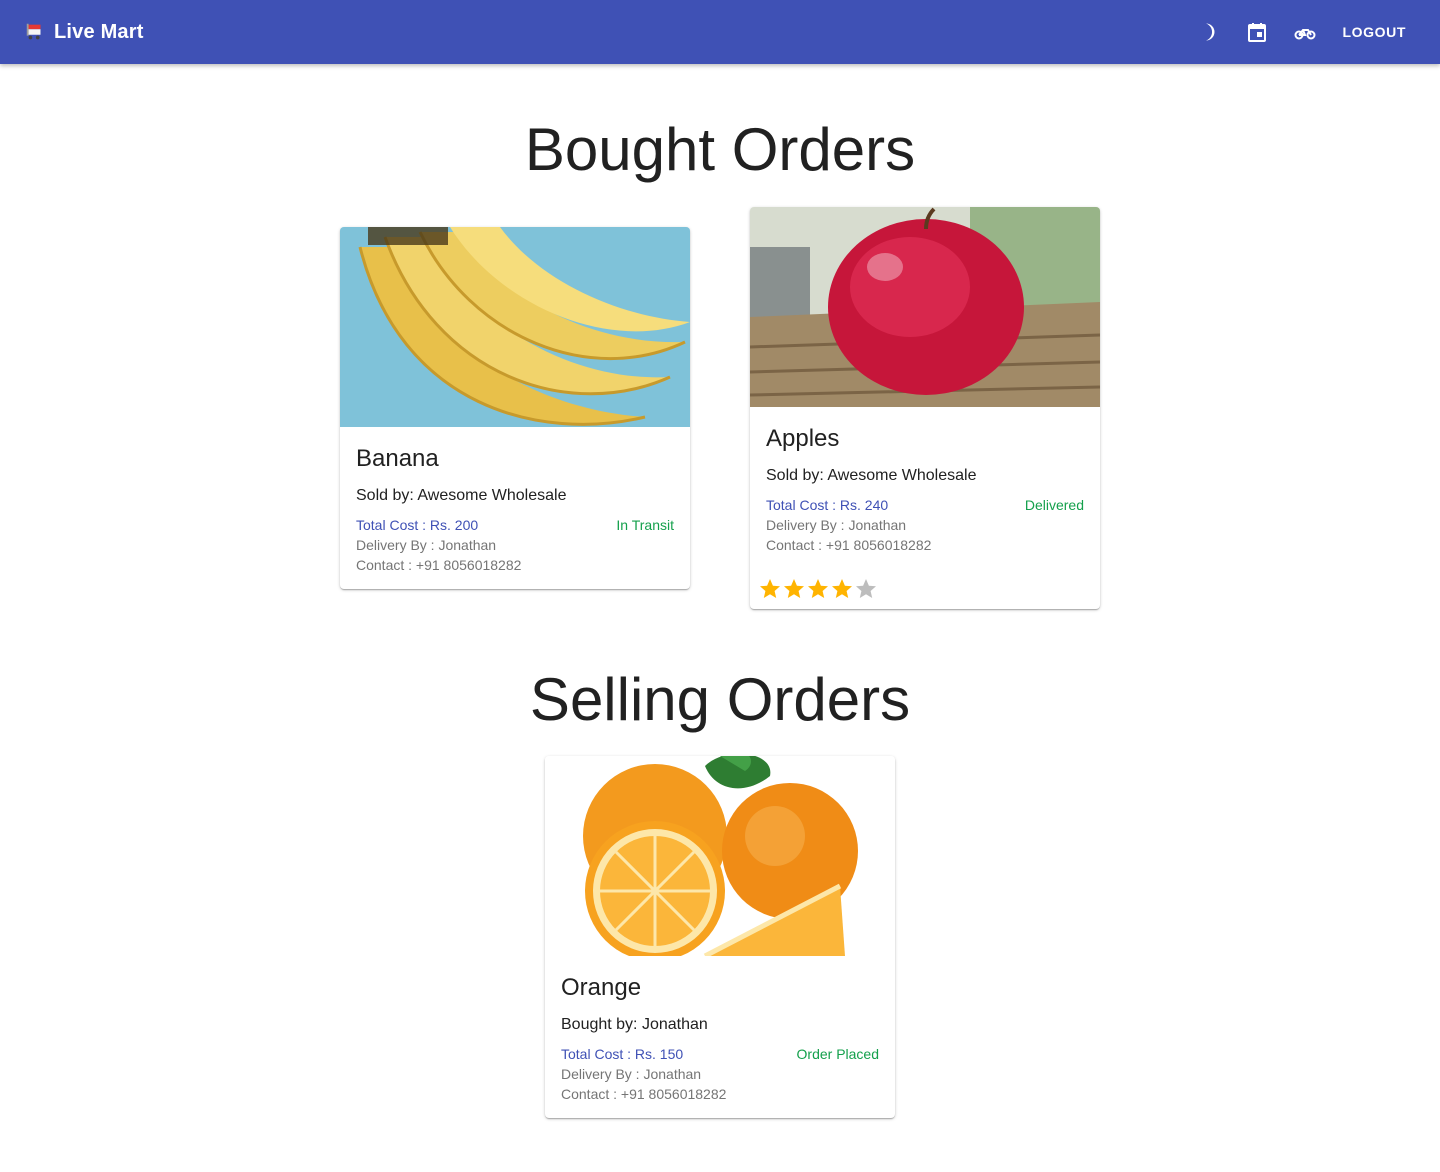 The height and width of the screenshot is (1172, 1440). I want to click on orange-image, so click(720, 856).